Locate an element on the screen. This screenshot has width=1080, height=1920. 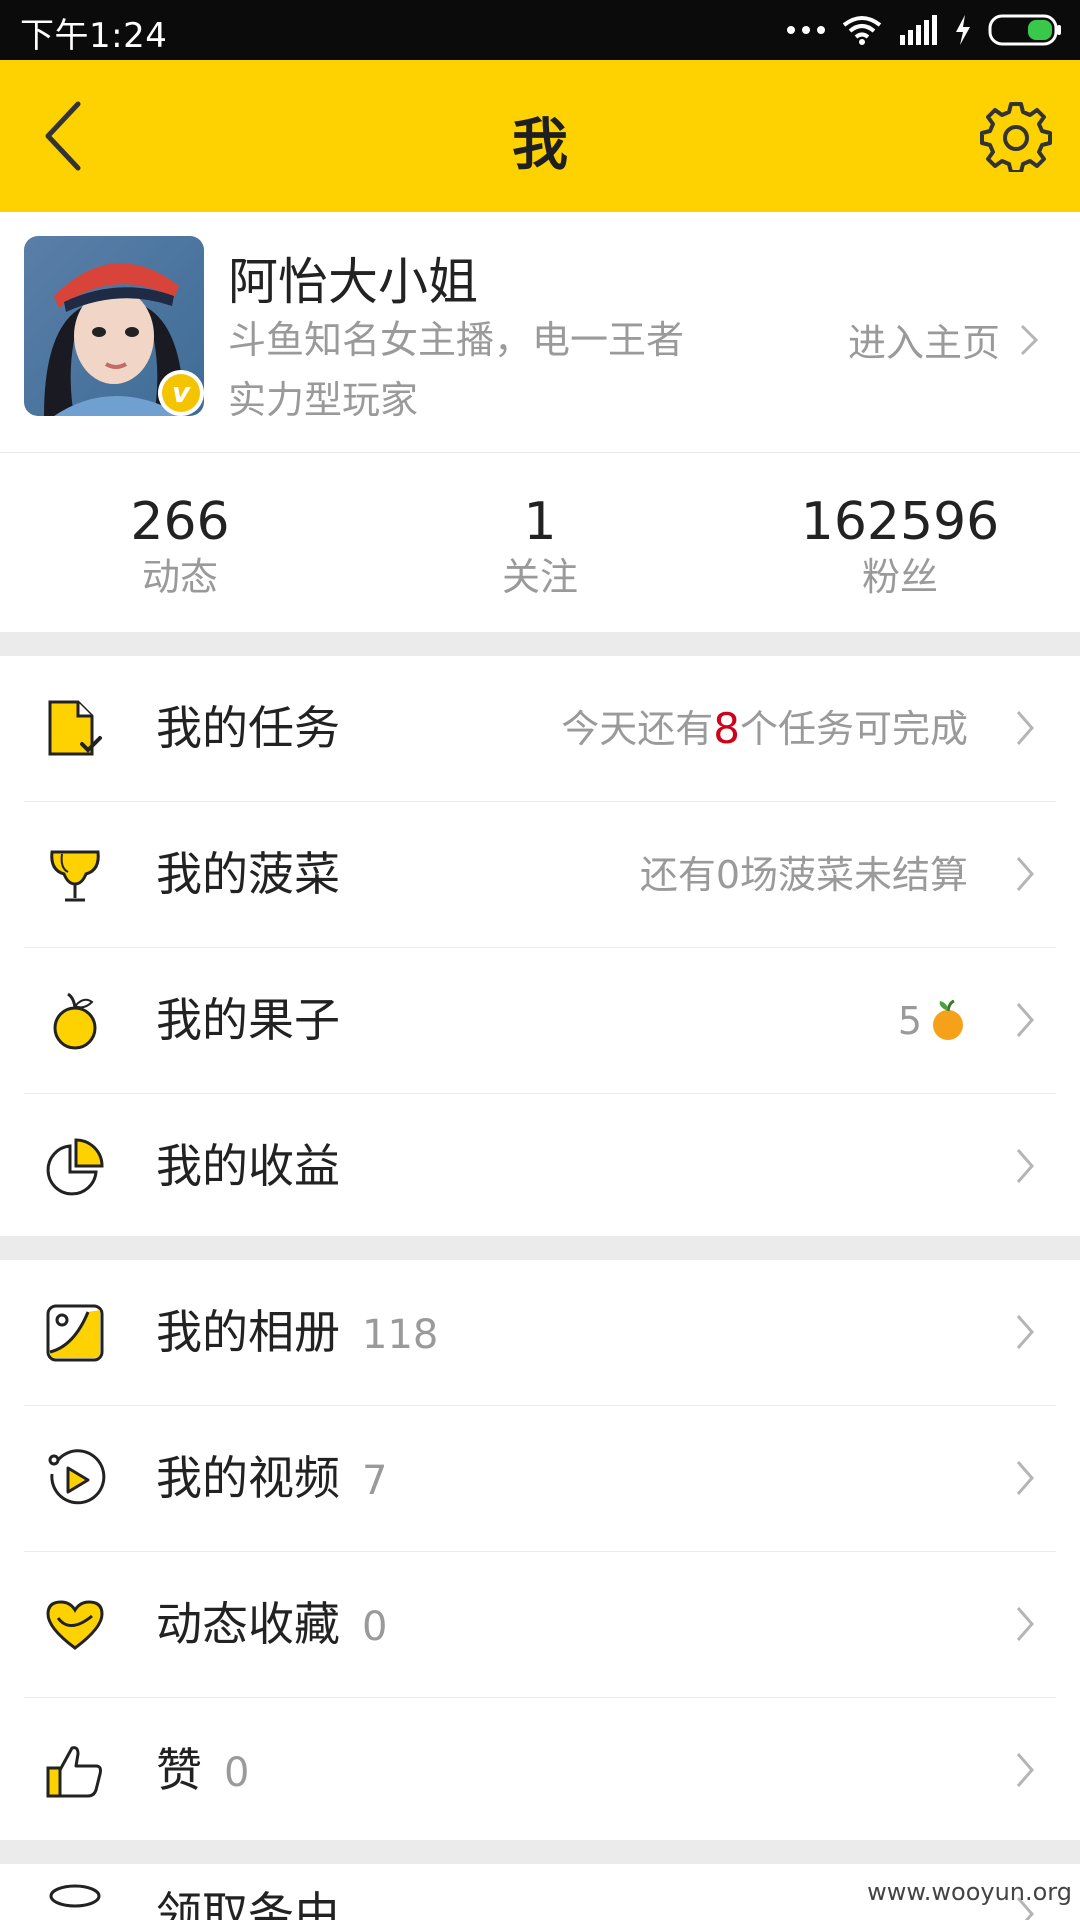
menu-label-favorites: 动态收藏 0 is located at coordinates (272, 1624).